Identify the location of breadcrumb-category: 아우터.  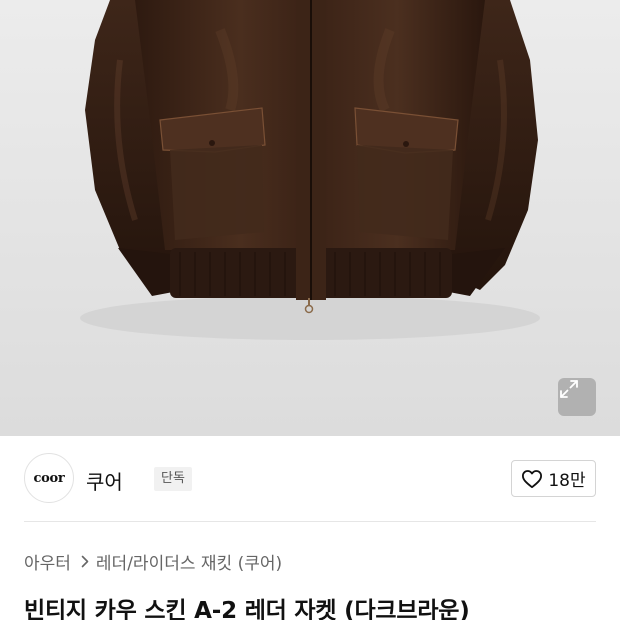
(47, 561).